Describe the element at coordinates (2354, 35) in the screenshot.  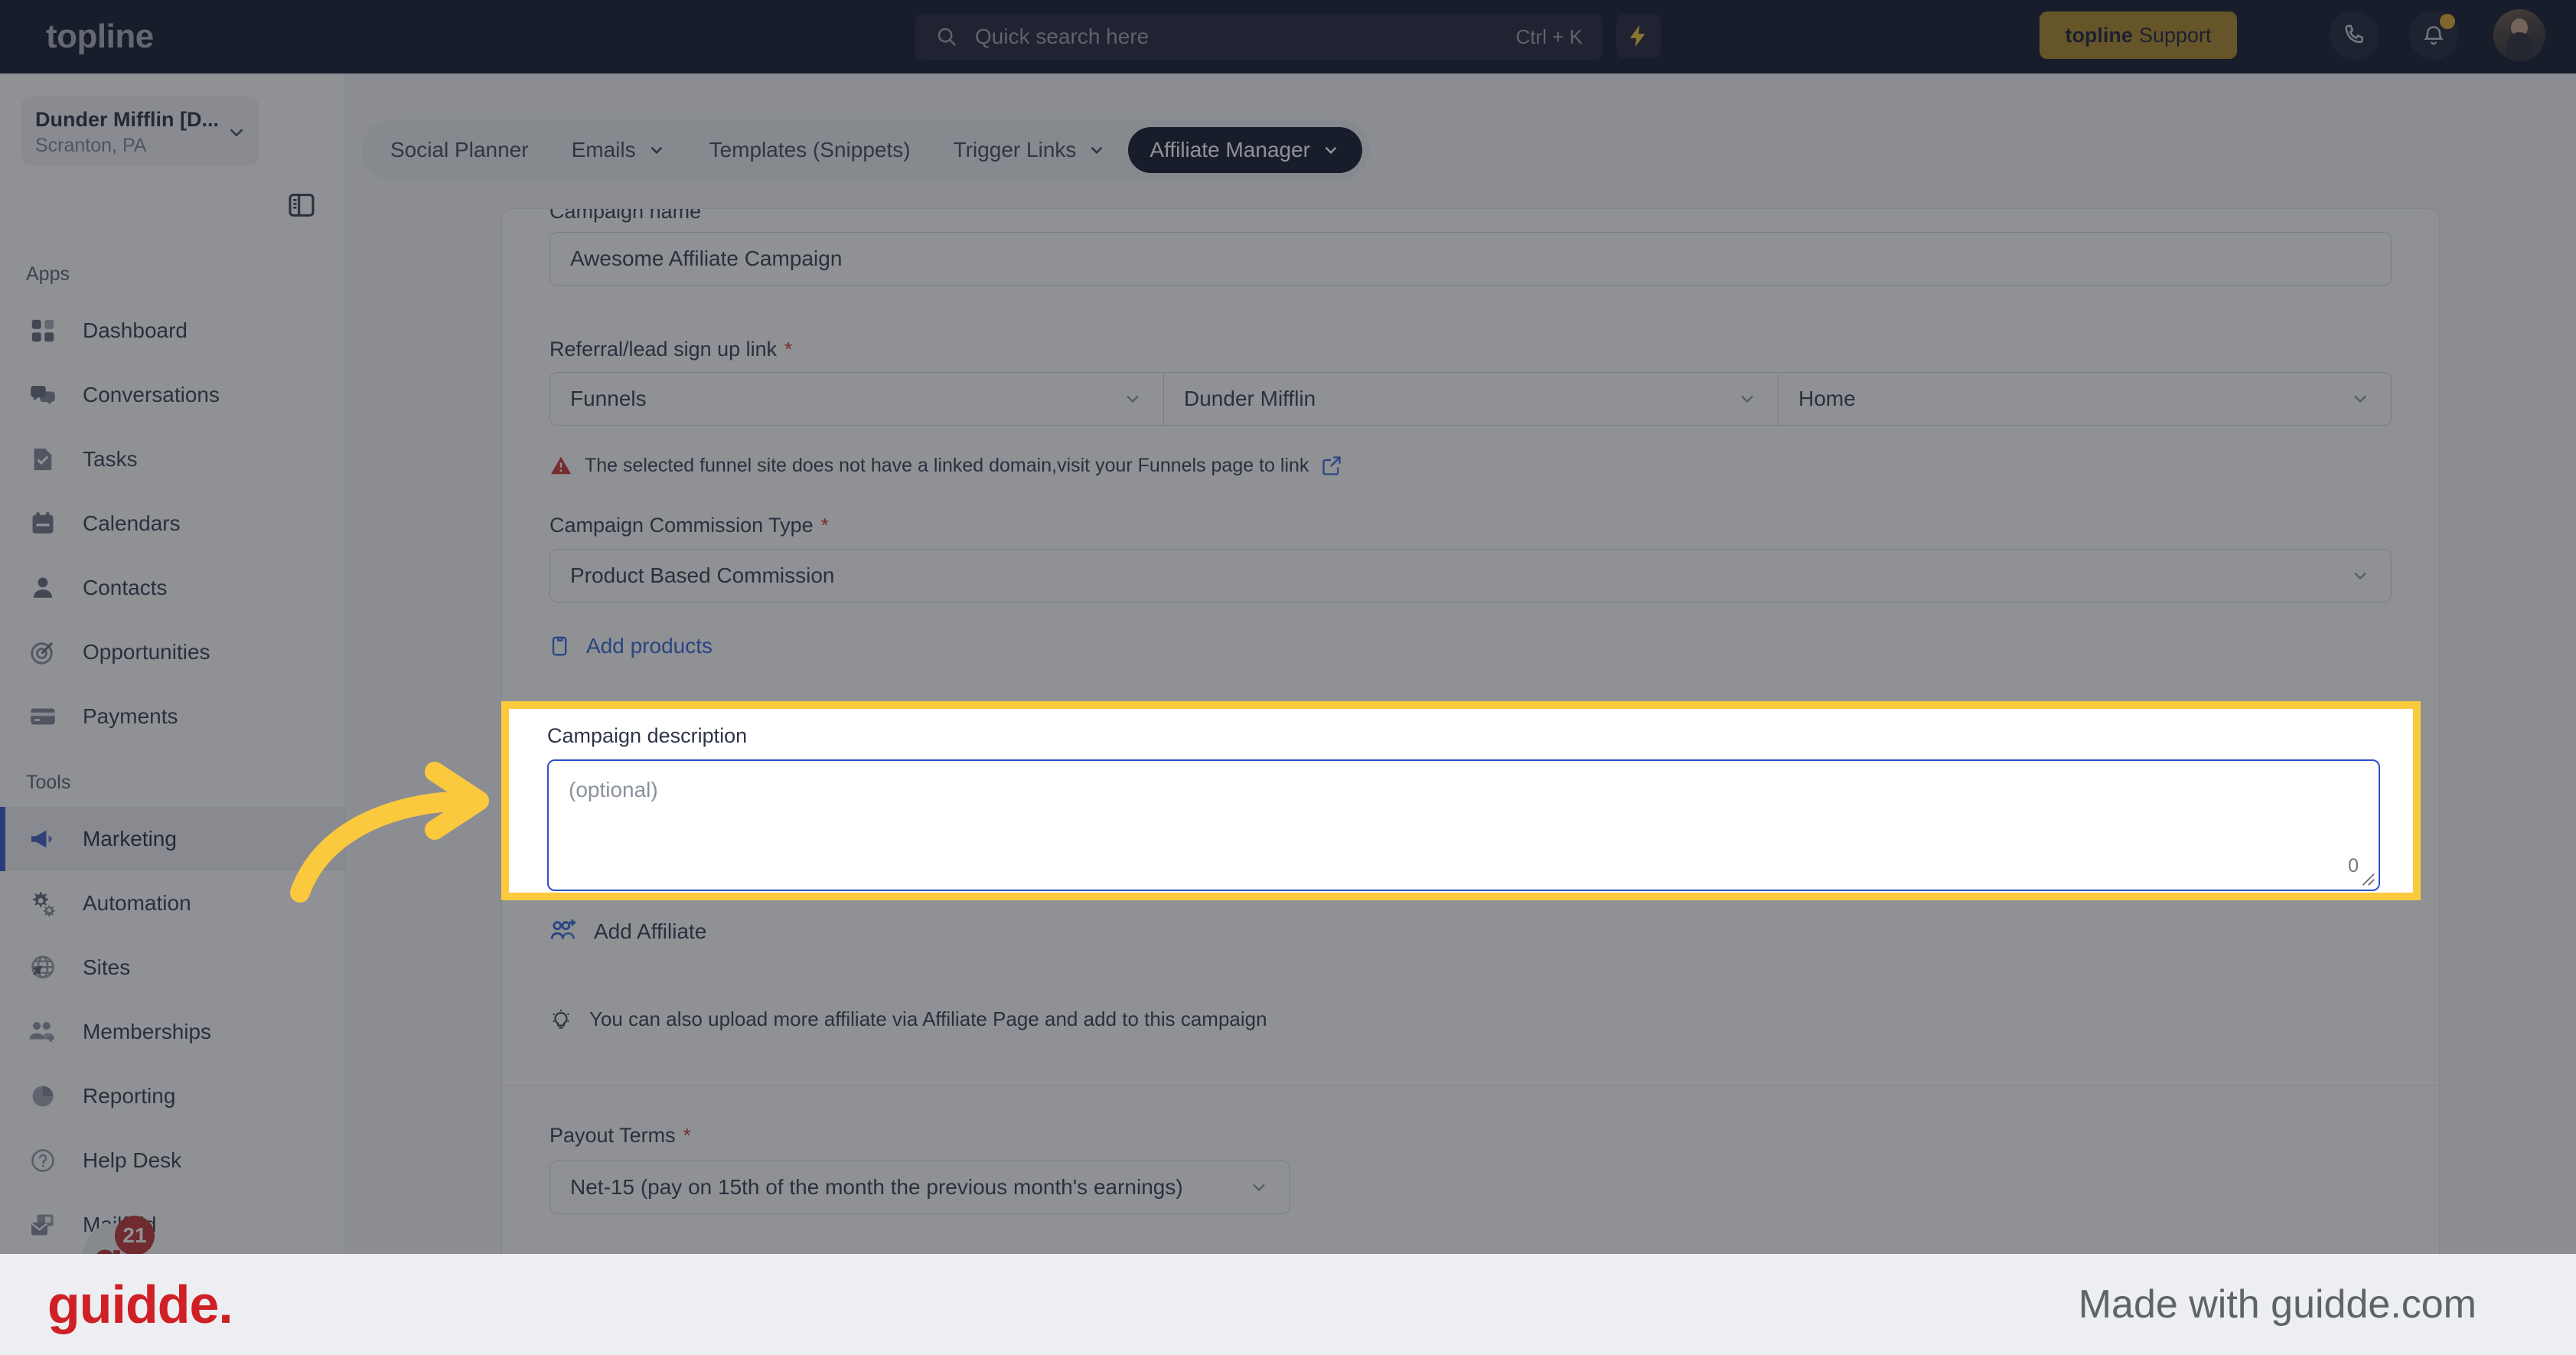
I see `phone-button` at that location.